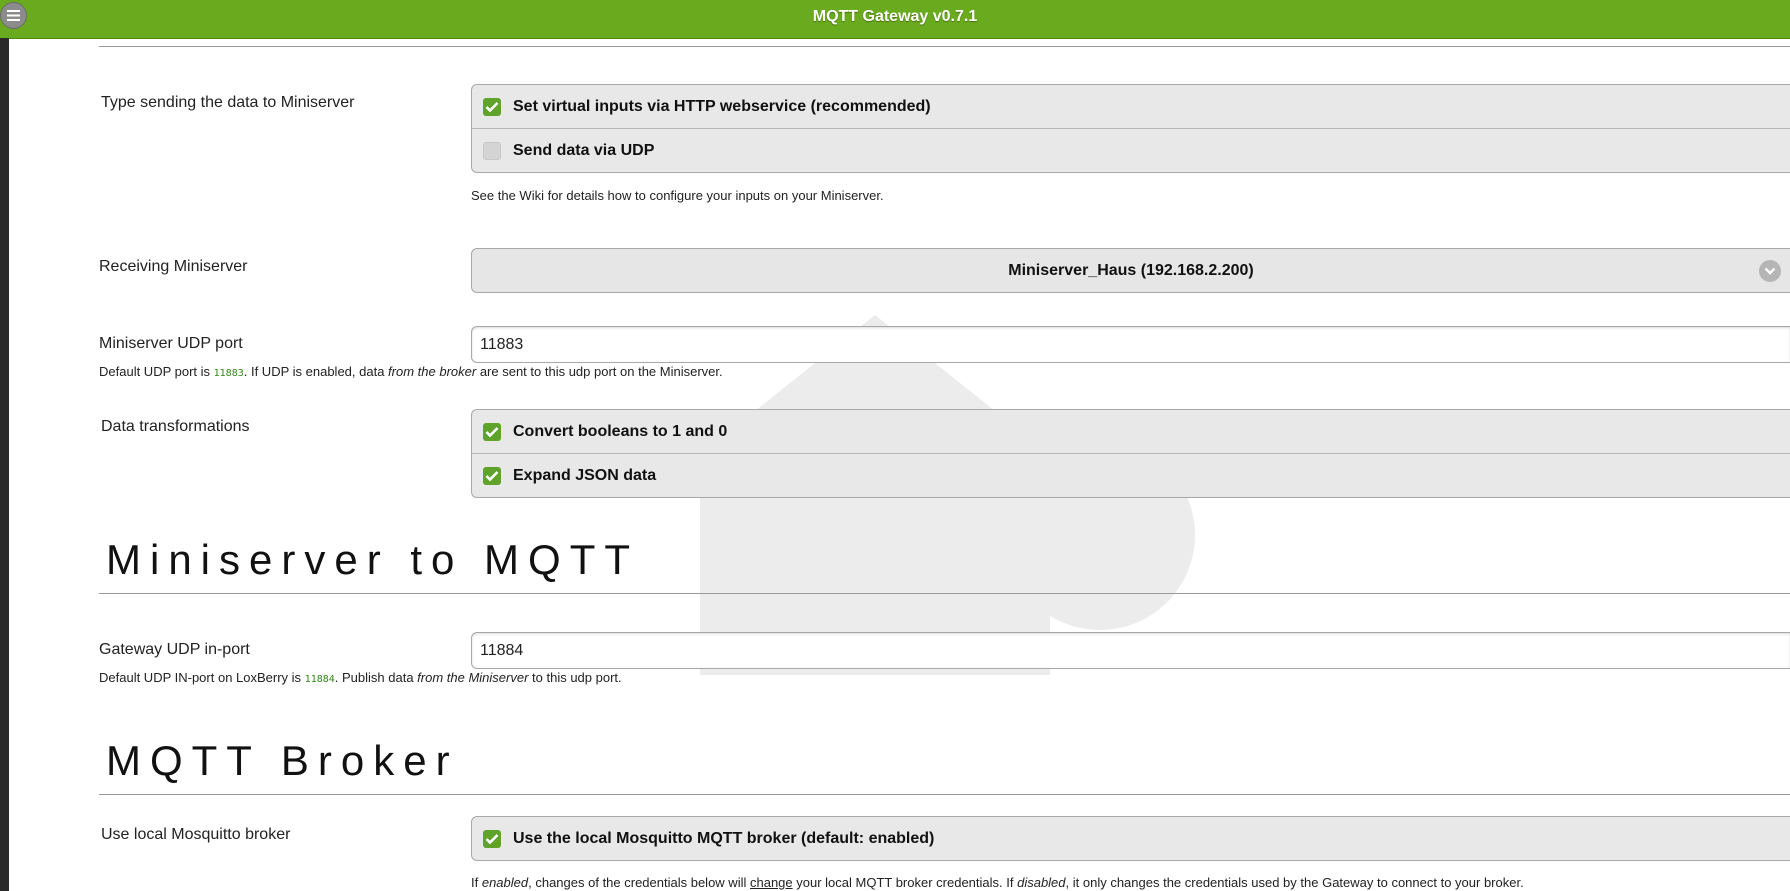  Describe the element at coordinates (584, 150) in the screenshot. I see `option-label: Send data via UDP` at that location.